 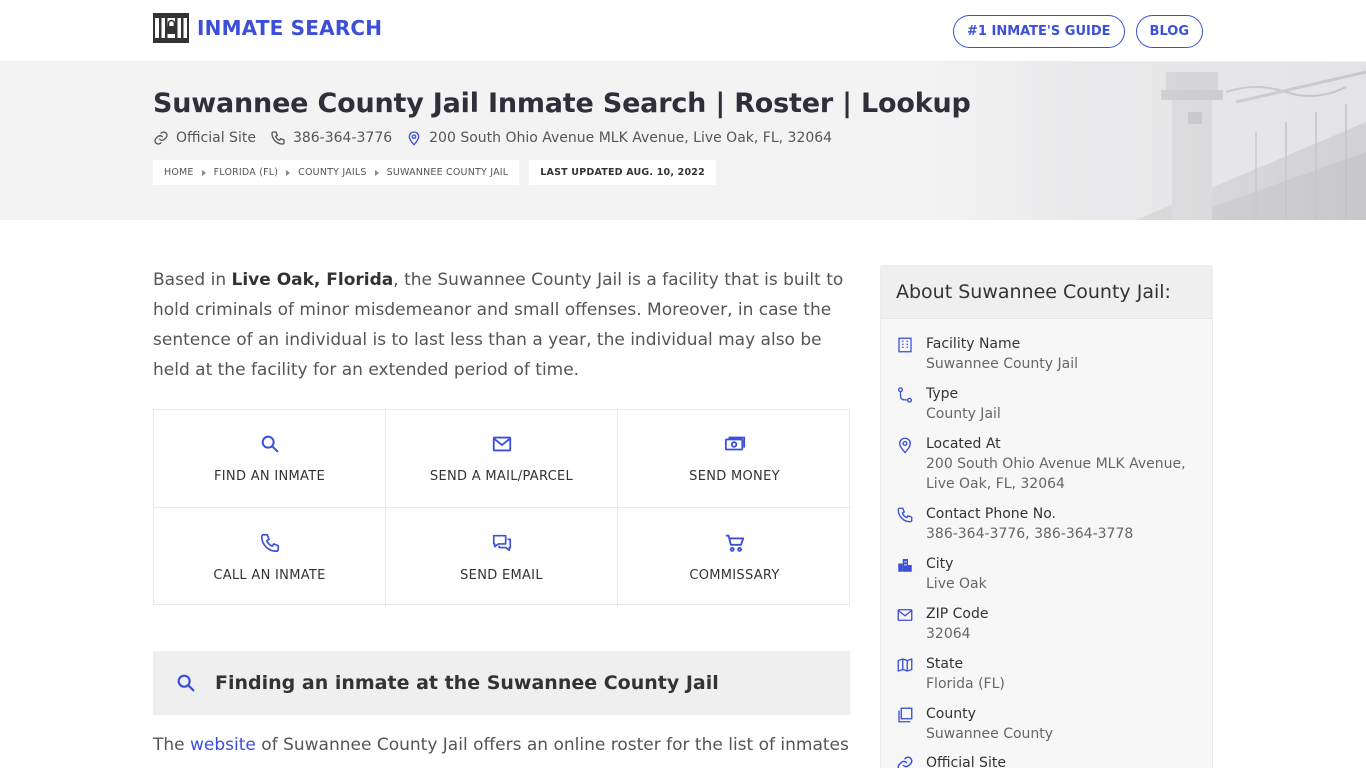 I want to click on top-nav: #1 INMATE'S GUIDE BLOG, so click(x=1078, y=31).